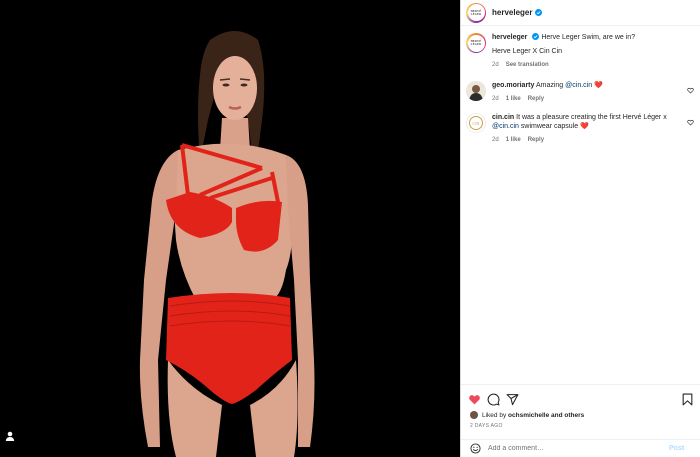  I want to click on heart-filled-icon, so click(474, 399).